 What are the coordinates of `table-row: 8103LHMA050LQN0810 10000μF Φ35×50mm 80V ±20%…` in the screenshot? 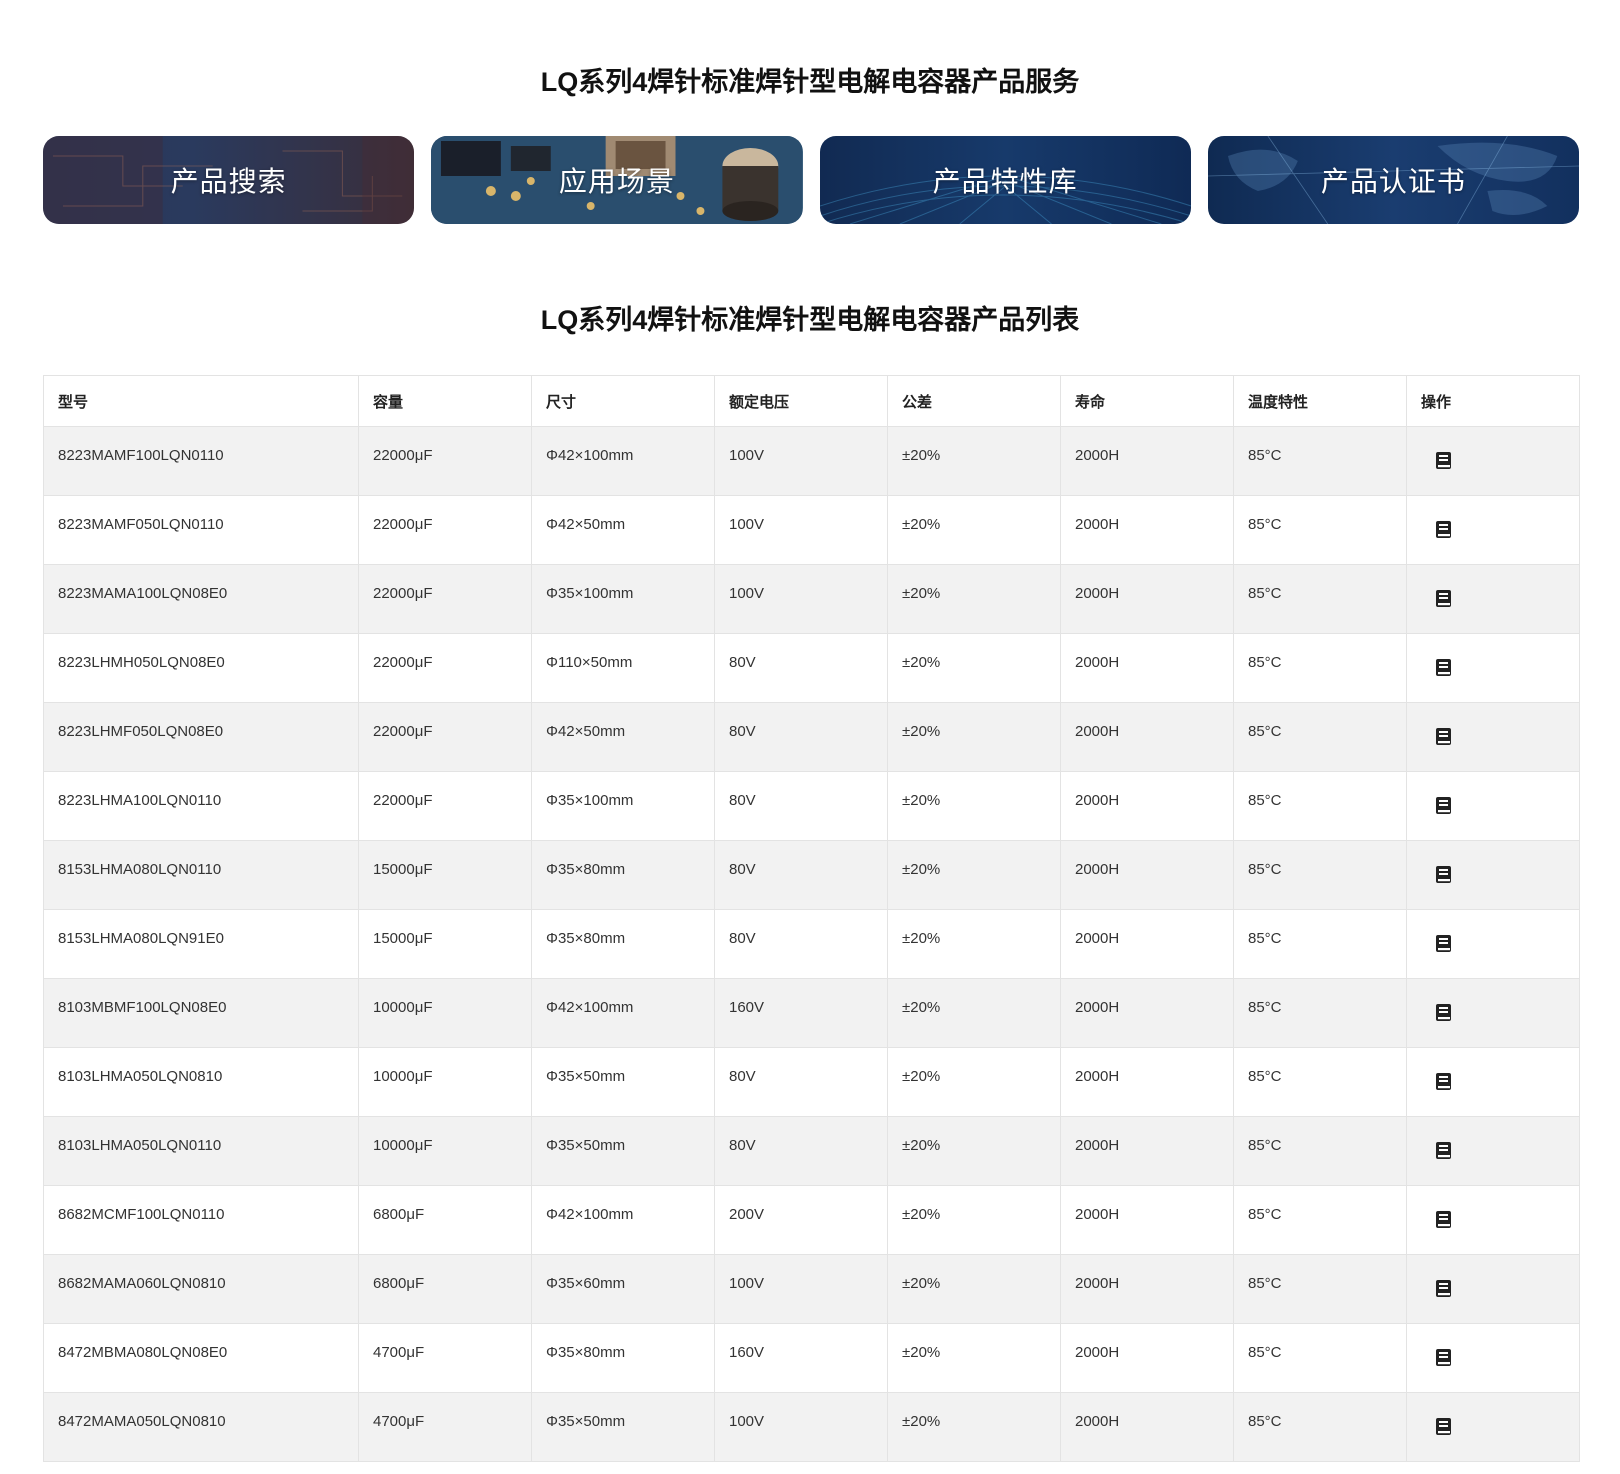 It's located at (811, 1082).